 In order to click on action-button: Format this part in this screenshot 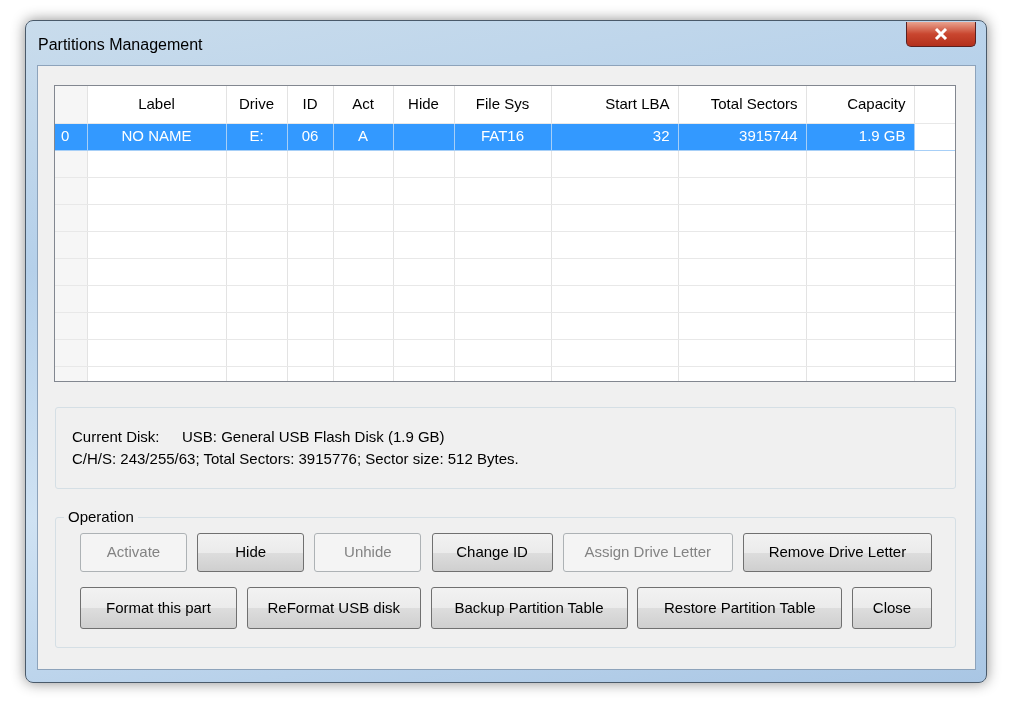, I will do `click(158, 608)`.